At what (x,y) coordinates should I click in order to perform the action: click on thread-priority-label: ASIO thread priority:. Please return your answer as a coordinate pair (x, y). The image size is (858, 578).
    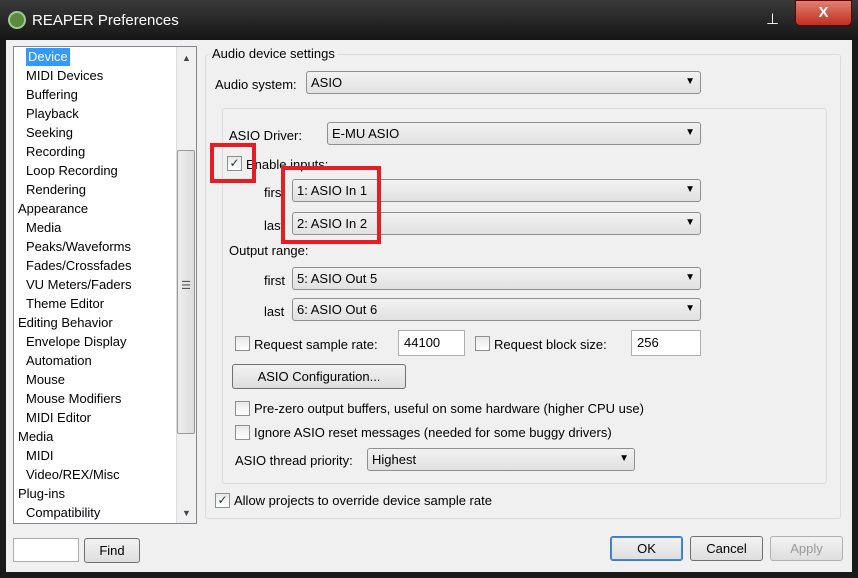
    Looking at the image, I should click on (294, 460).